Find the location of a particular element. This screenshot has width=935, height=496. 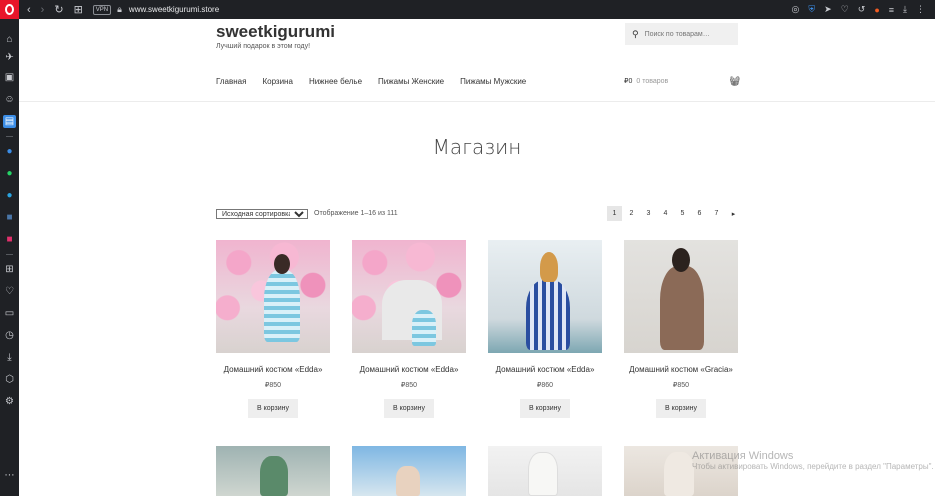

downloads-icon: ⤓ is located at coordinates (9, 357).